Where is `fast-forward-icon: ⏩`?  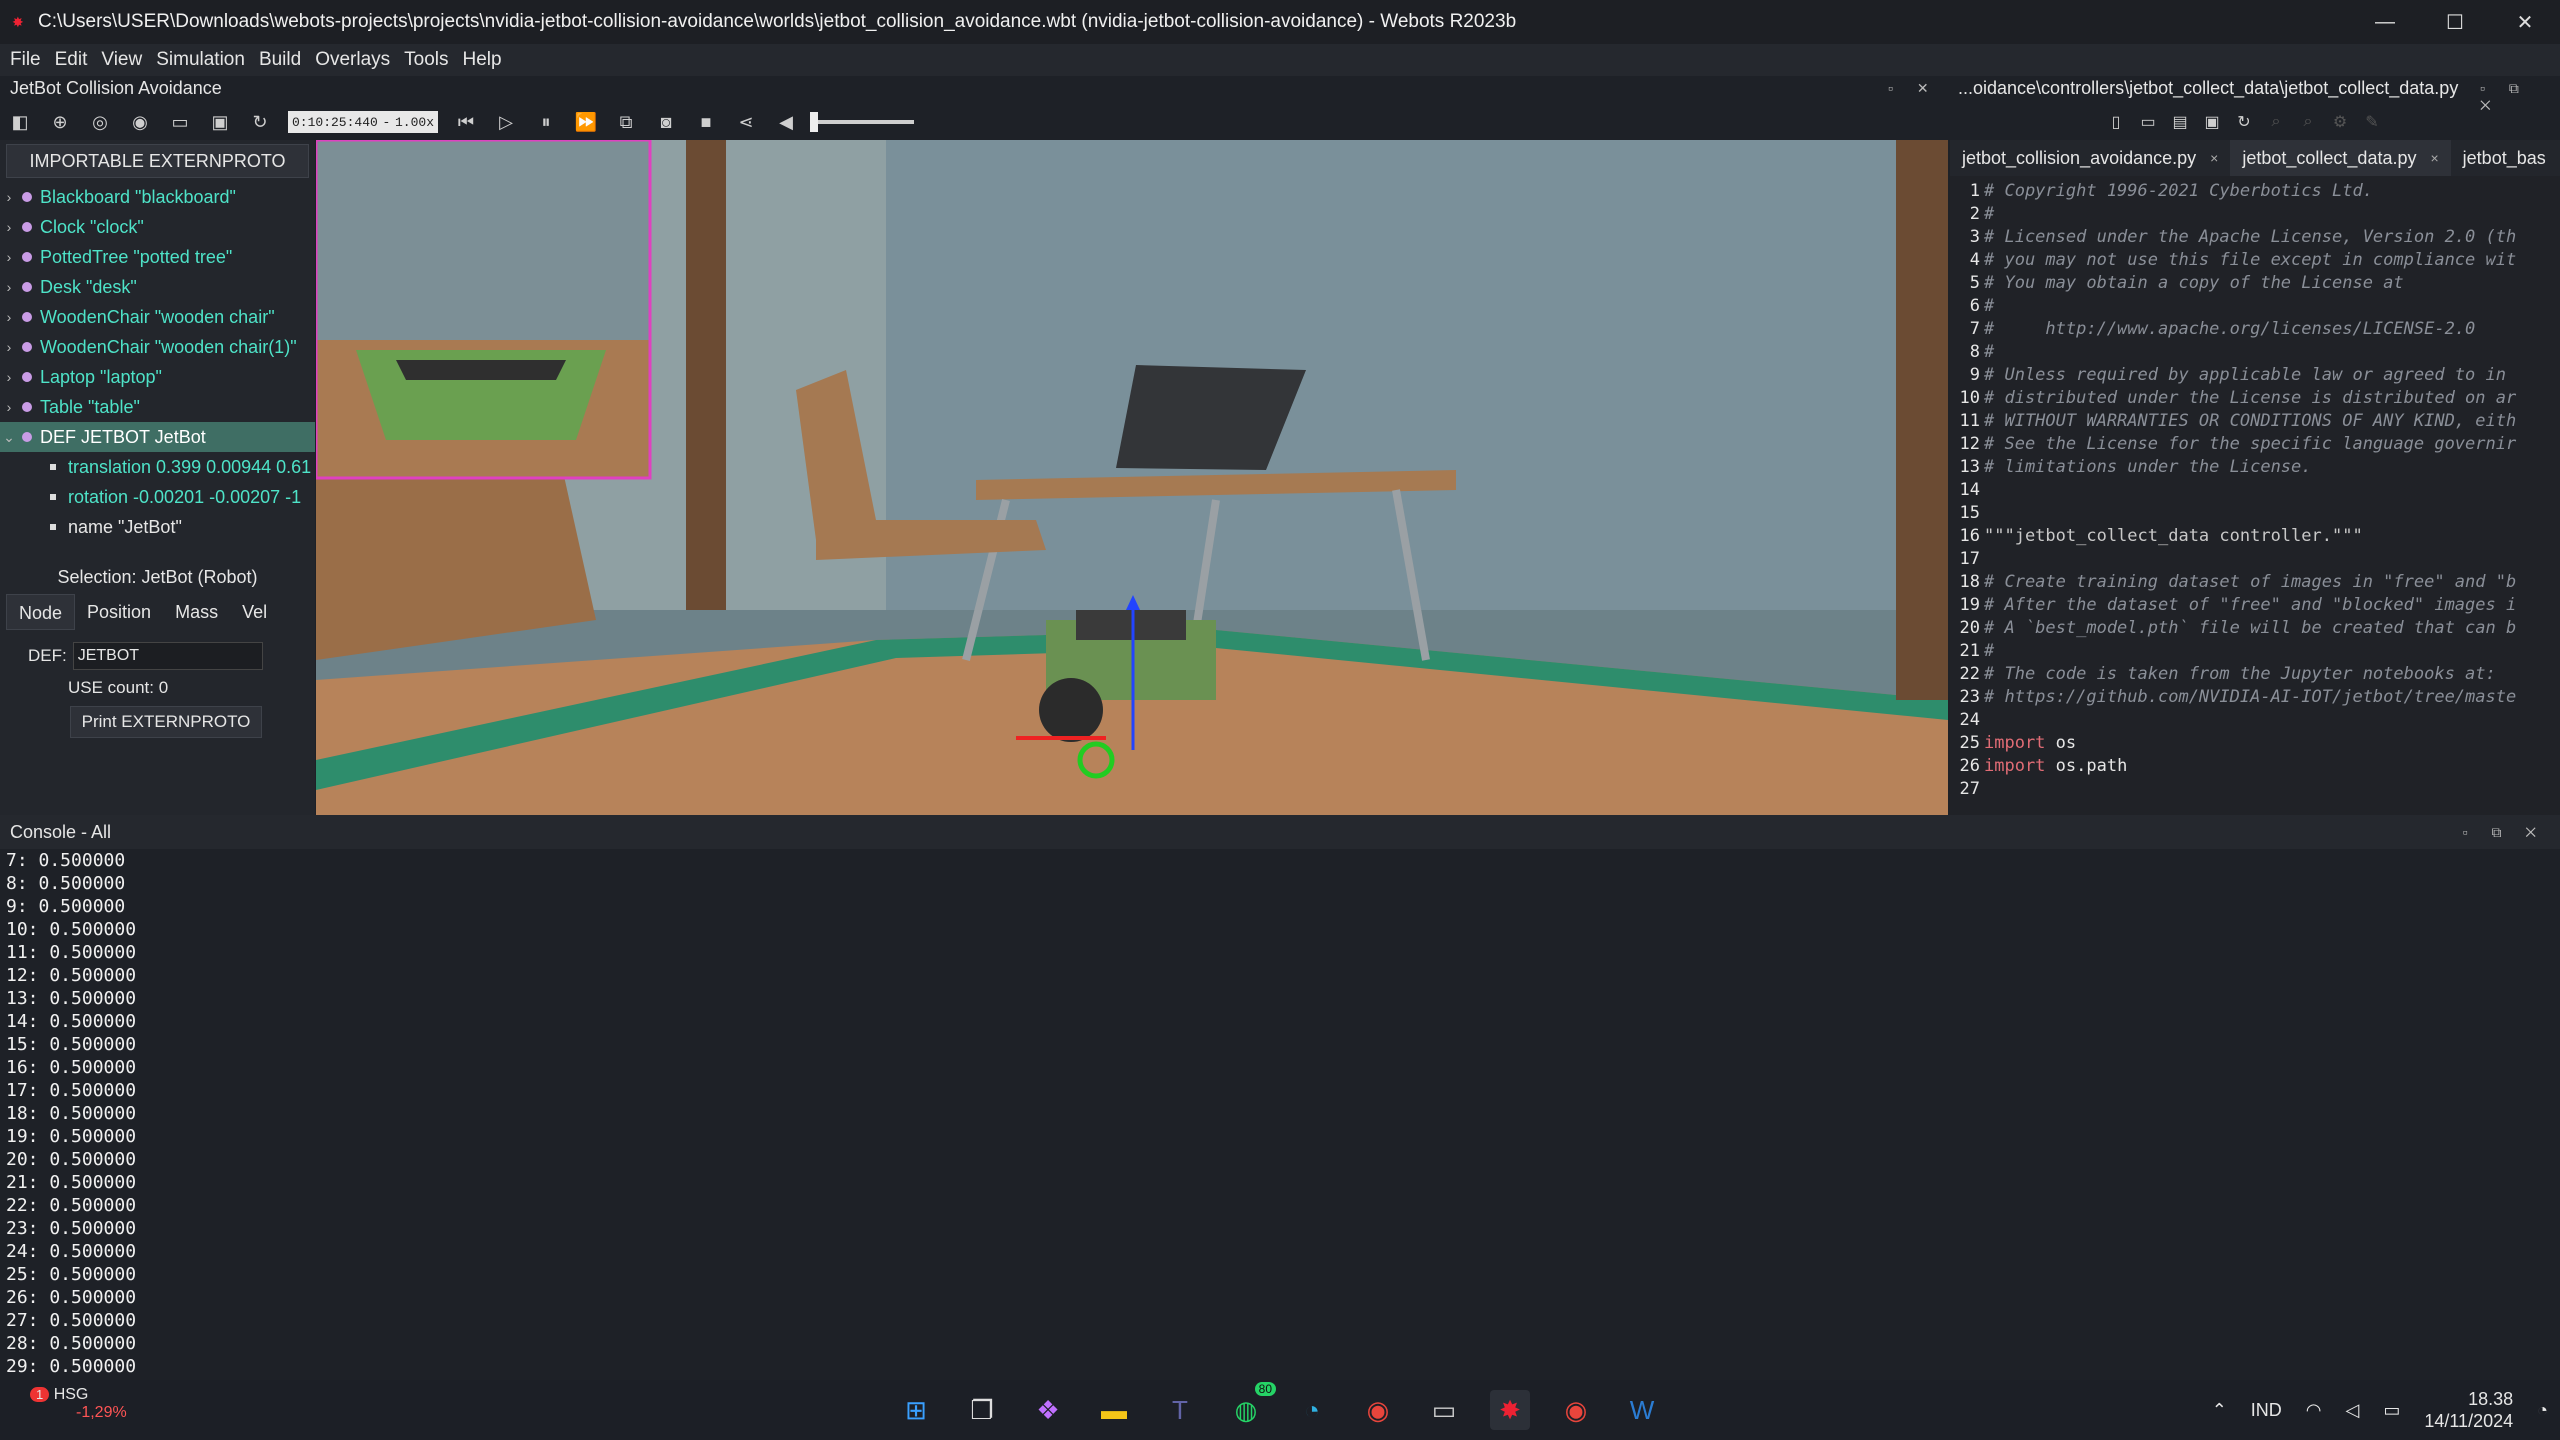 fast-forward-icon: ⏩ is located at coordinates (586, 122).